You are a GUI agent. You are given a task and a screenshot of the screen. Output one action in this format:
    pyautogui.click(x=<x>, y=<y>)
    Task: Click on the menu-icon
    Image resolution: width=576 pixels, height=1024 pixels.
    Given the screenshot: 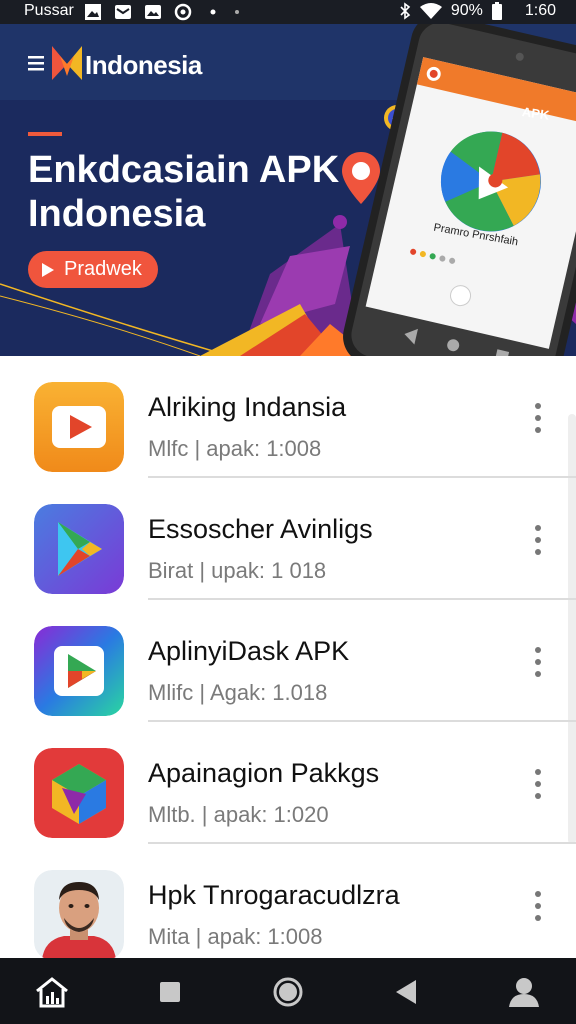 What is the action you would take?
    pyautogui.click(x=37, y=63)
    